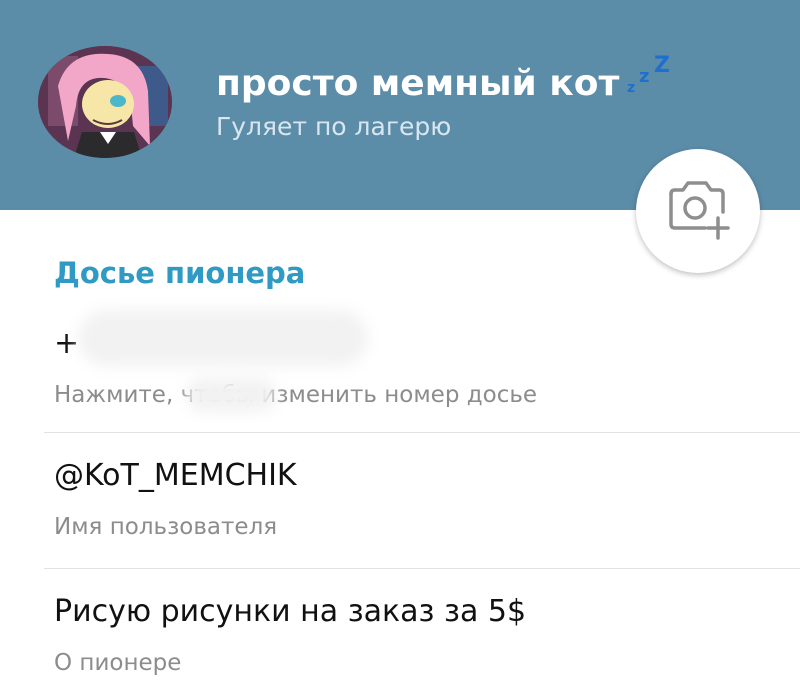 This screenshot has height=698, width=800. What do you see at coordinates (67, 343) in the screenshot?
I see `phone-number: +` at bounding box center [67, 343].